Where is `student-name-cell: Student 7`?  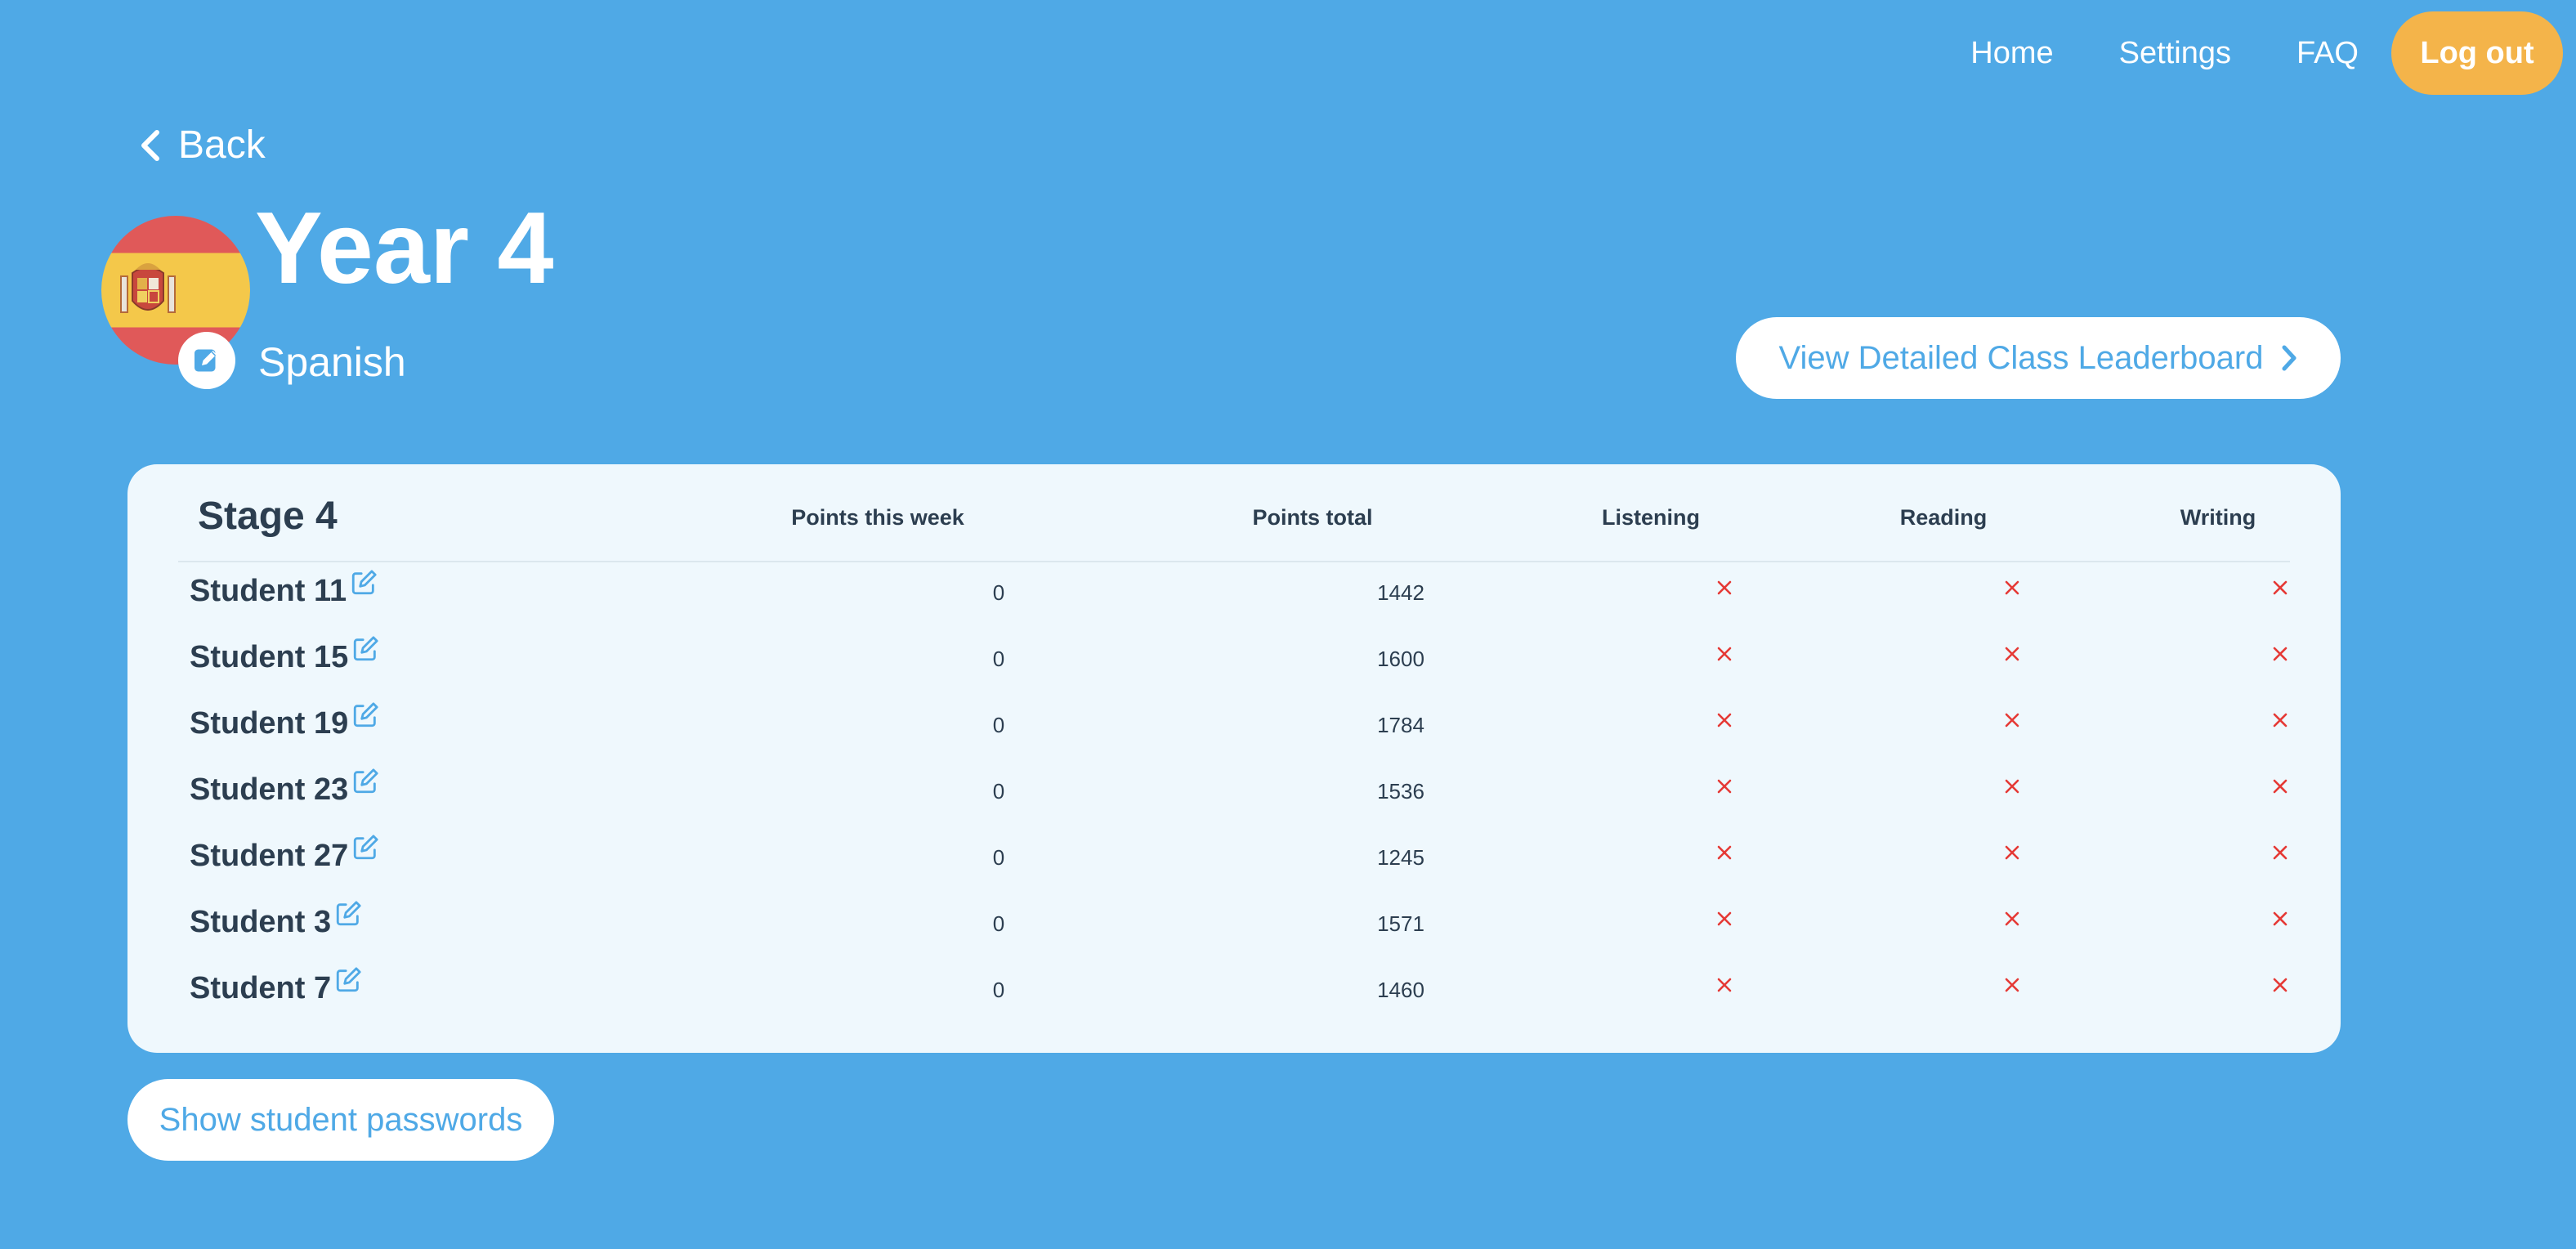
student-name-cell: Student 7 is located at coordinates (276, 986).